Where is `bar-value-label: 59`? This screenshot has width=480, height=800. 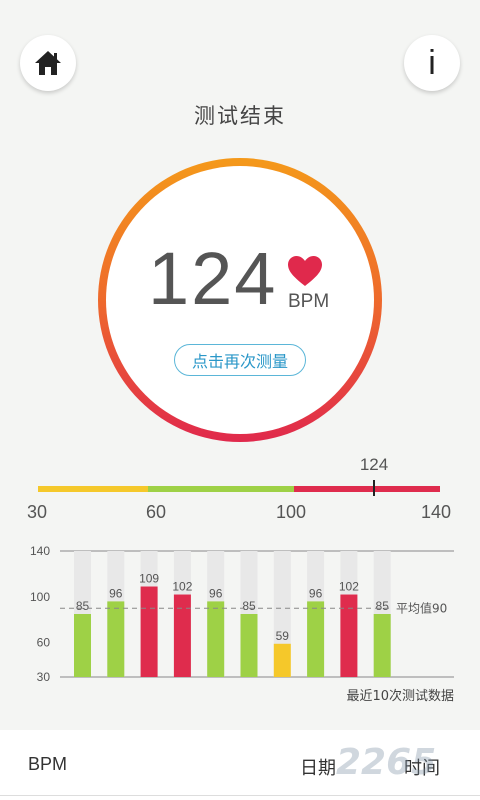 bar-value-label: 59 is located at coordinates (283, 636).